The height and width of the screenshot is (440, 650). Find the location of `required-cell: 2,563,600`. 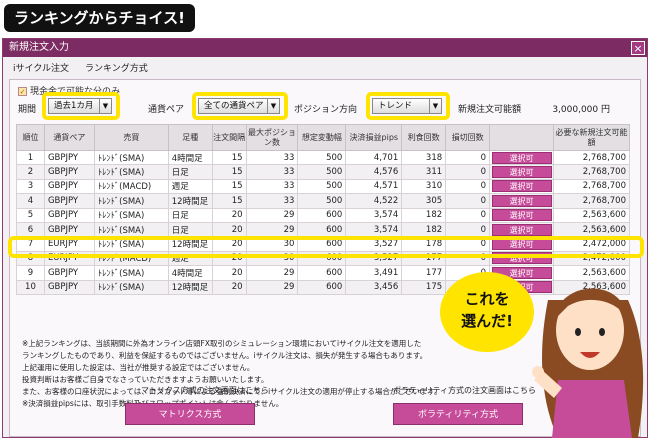

required-cell: 2,563,600 is located at coordinates (591, 229).